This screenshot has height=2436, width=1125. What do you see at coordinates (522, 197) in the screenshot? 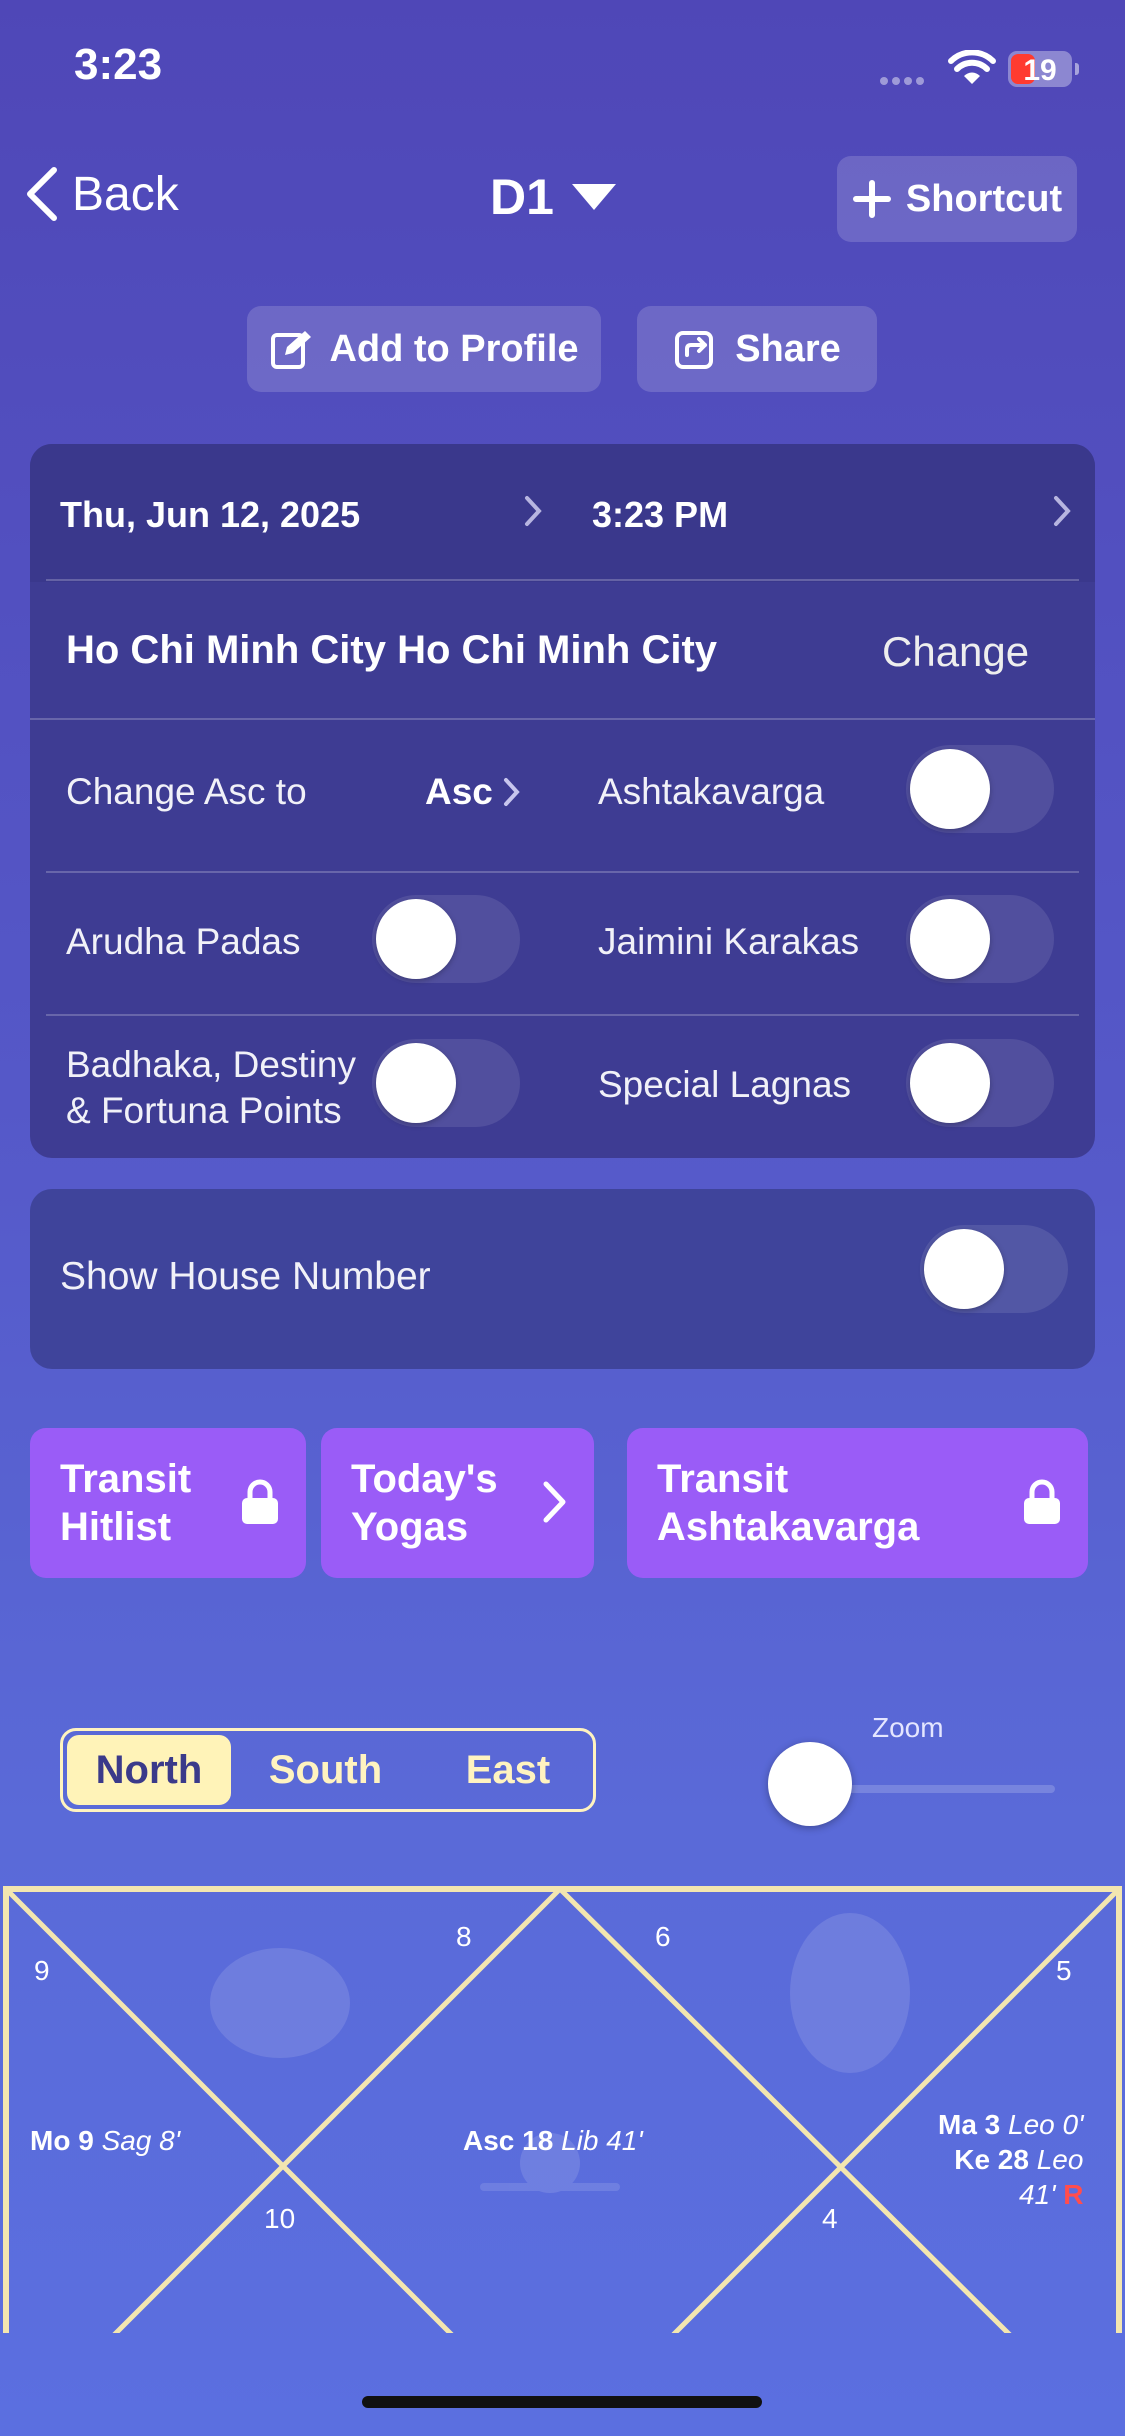
I see `chart-title: D1` at bounding box center [522, 197].